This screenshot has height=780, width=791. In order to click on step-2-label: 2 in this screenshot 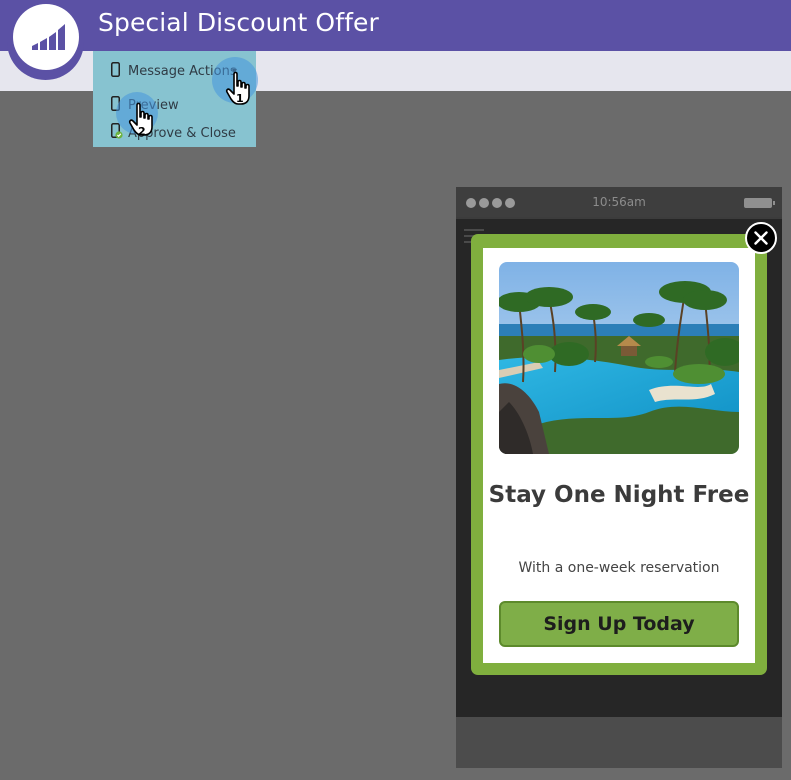, I will do `click(142, 131)`.